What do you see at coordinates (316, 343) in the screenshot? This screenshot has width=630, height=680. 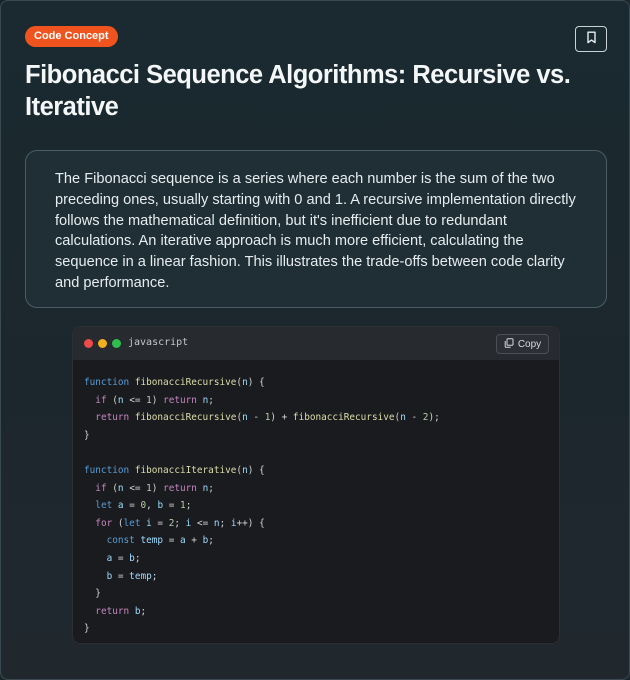 I see `code-header: javascript Copy` at bounding box center [316, 343].